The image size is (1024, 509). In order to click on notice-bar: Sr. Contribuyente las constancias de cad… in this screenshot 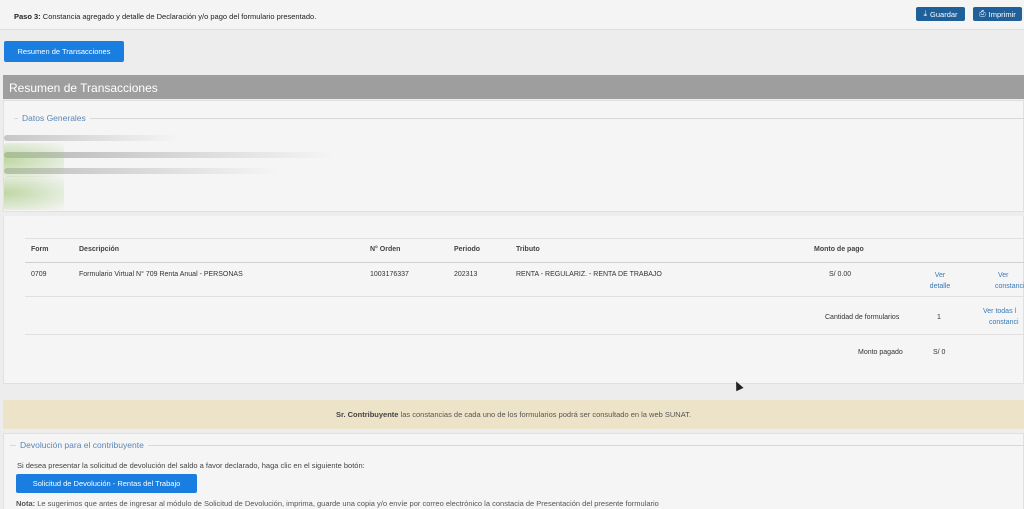, I will do `click(513, 414)`.